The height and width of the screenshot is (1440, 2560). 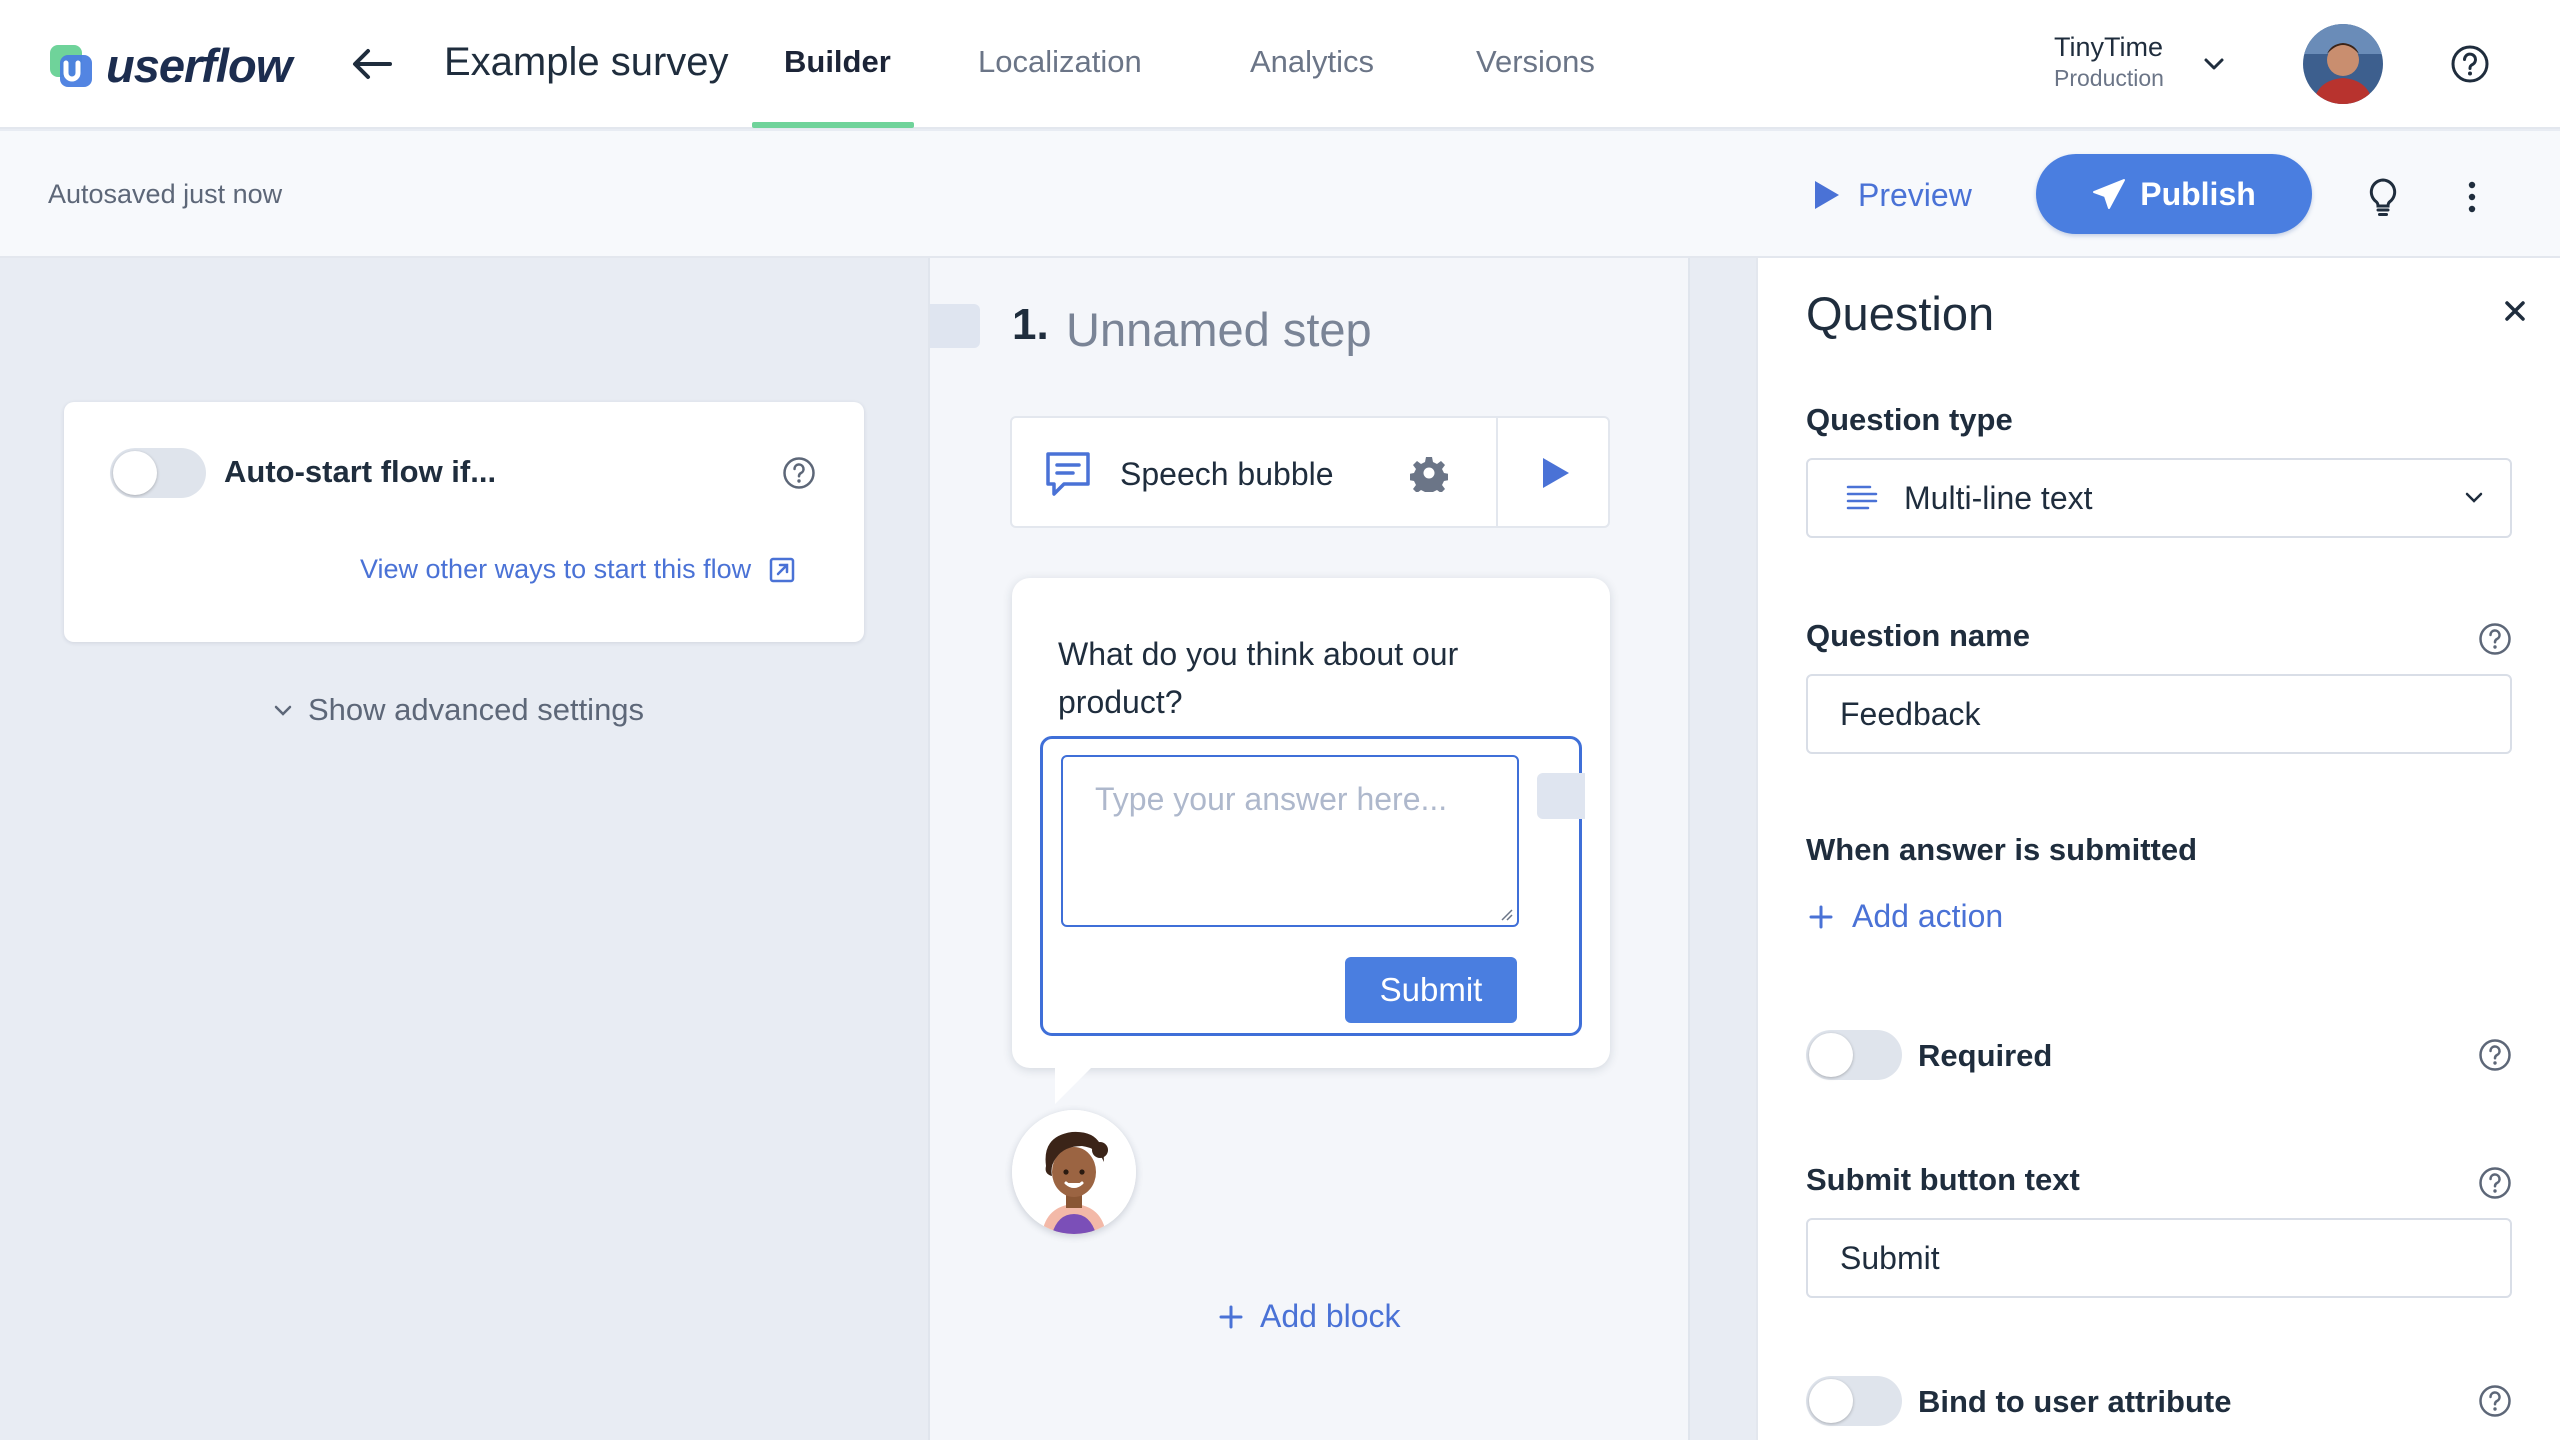 I want to click on tab-localization: Localization, so click(x=1060, y=62).